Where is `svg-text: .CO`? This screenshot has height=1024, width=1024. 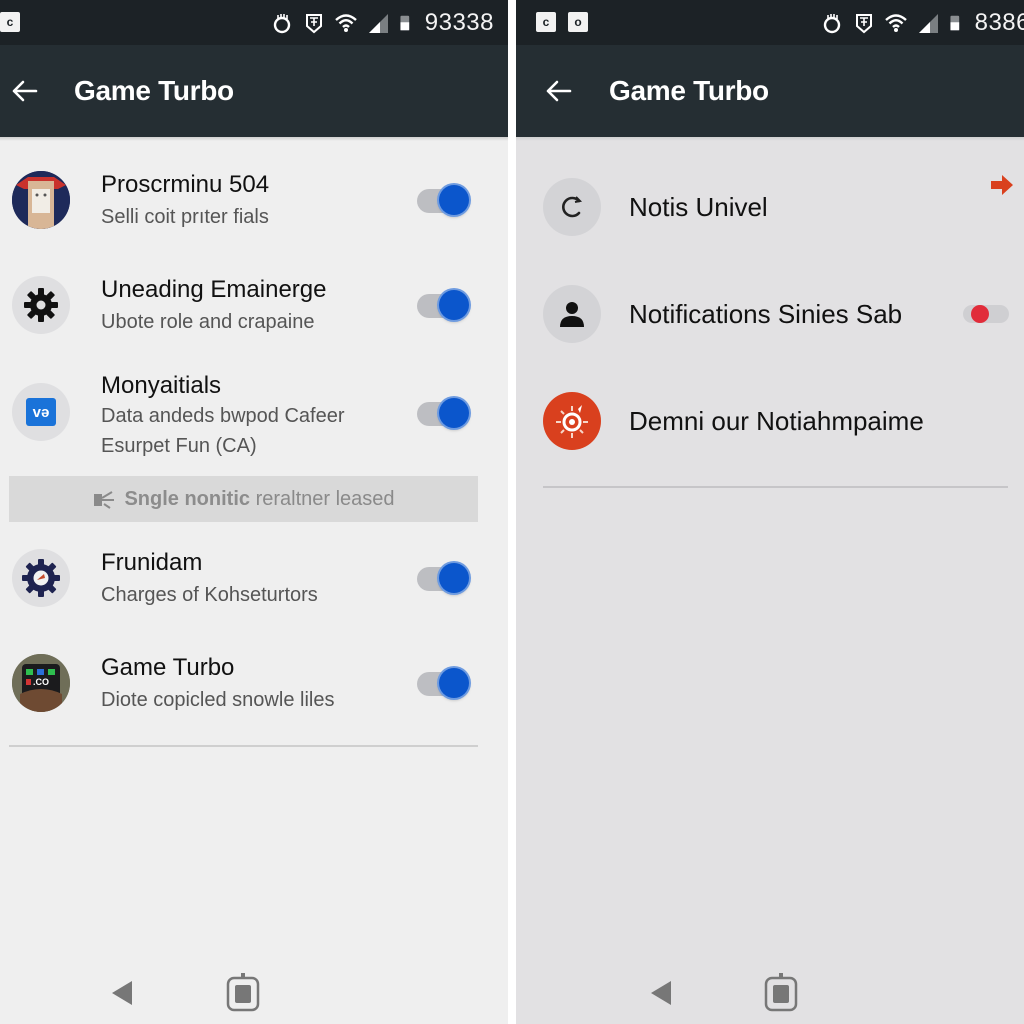 svg-text: .CO is located at coordinates (41, 682).